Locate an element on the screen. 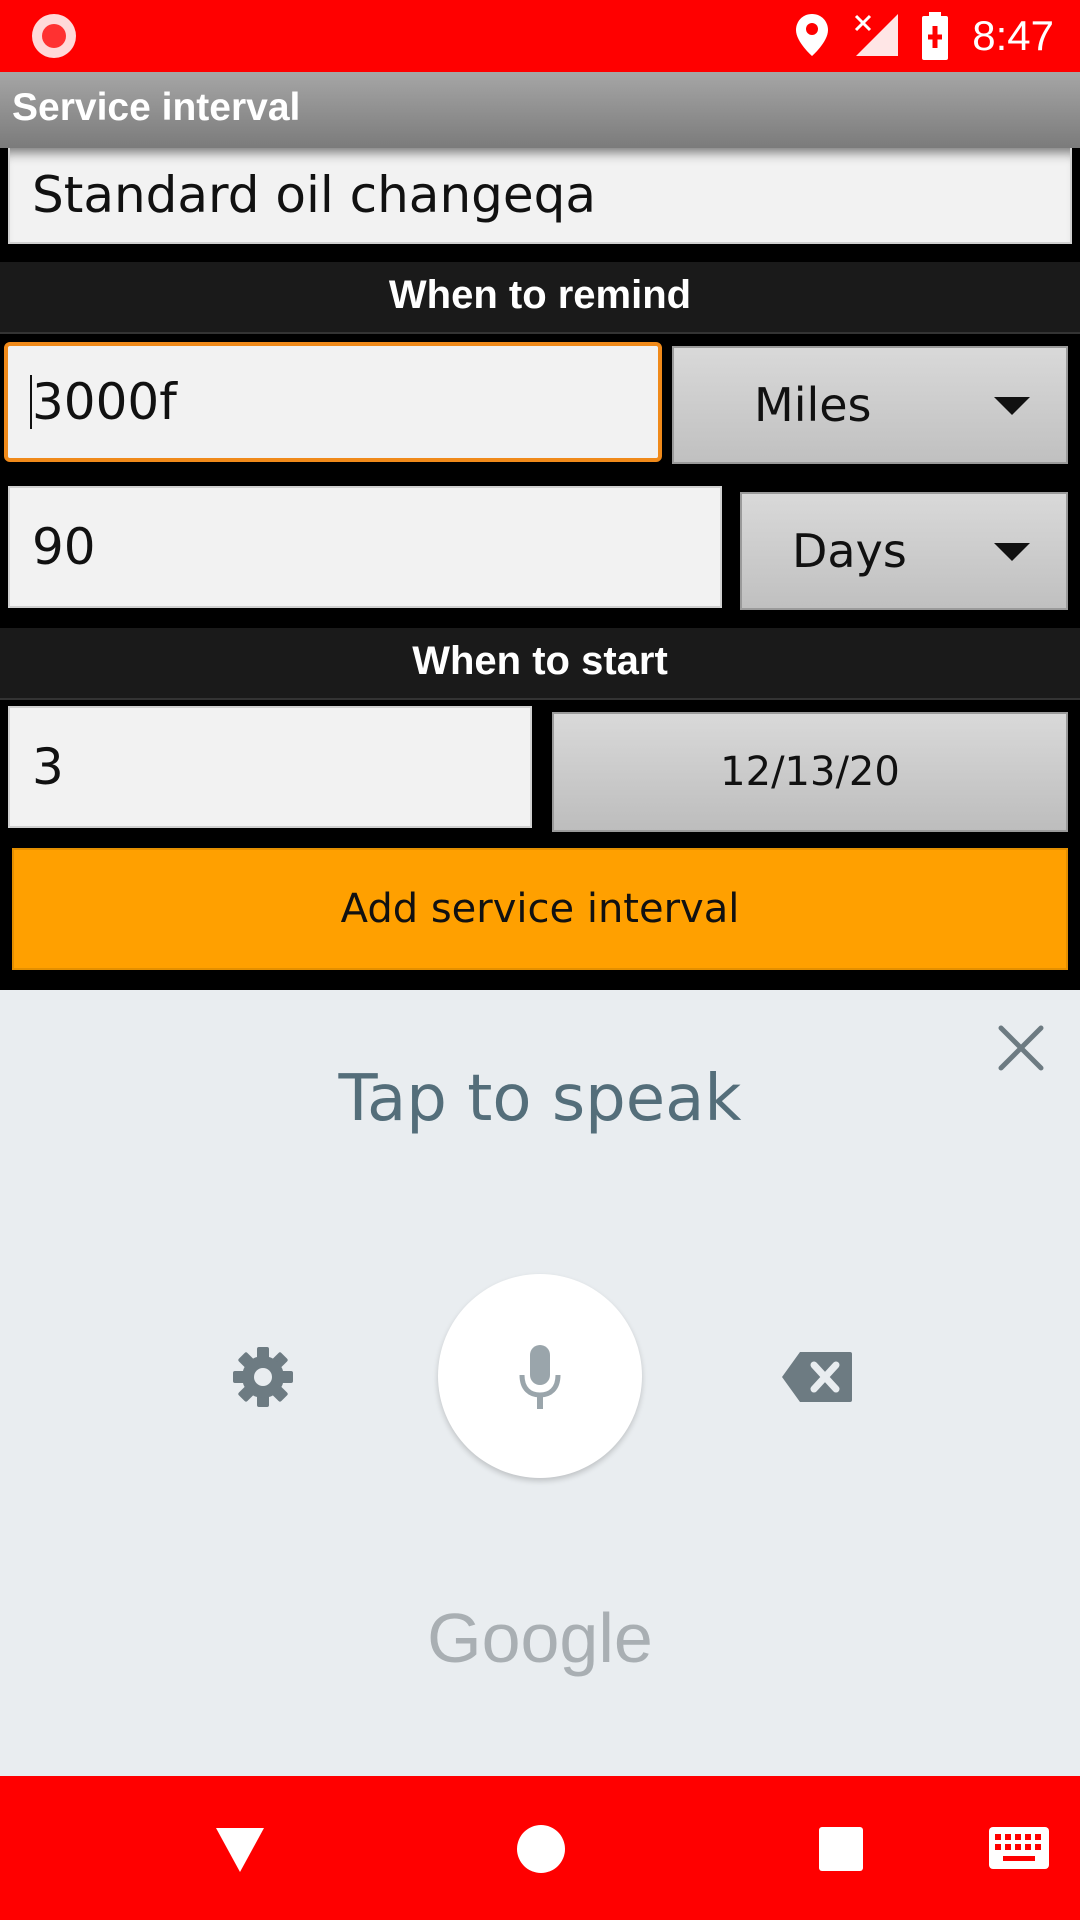  no-signal-icon is located at coordinates (876, 35).